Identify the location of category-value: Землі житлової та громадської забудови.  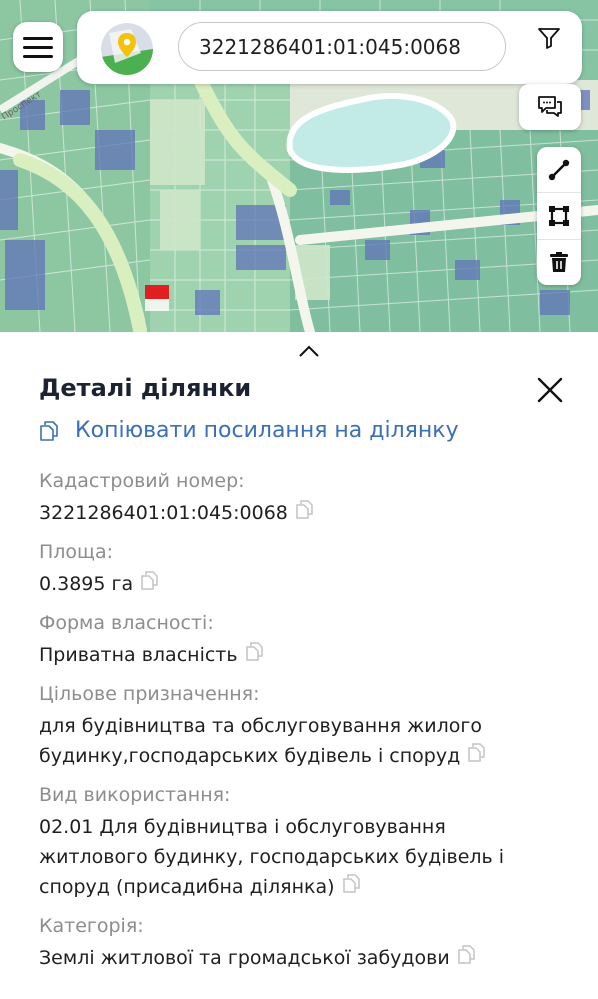
(309, 958).